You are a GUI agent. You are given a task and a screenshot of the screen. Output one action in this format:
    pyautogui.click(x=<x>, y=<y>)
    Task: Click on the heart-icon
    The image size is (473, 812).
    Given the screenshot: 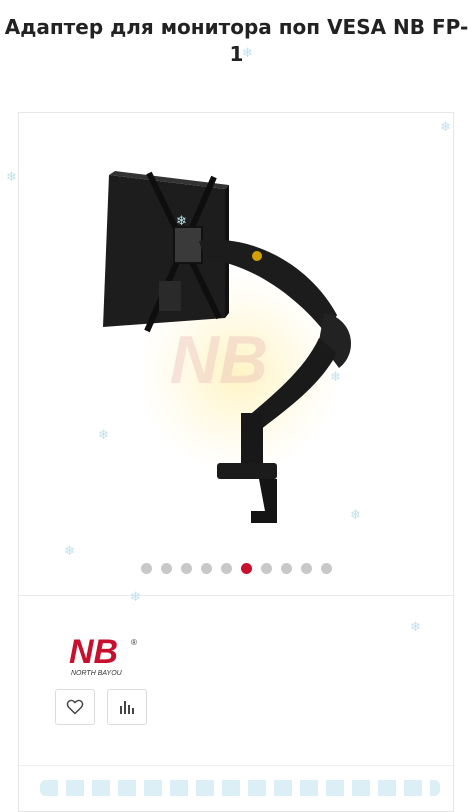 What is the action you would take?
    pyautogui.click(x=75, y=707)
    